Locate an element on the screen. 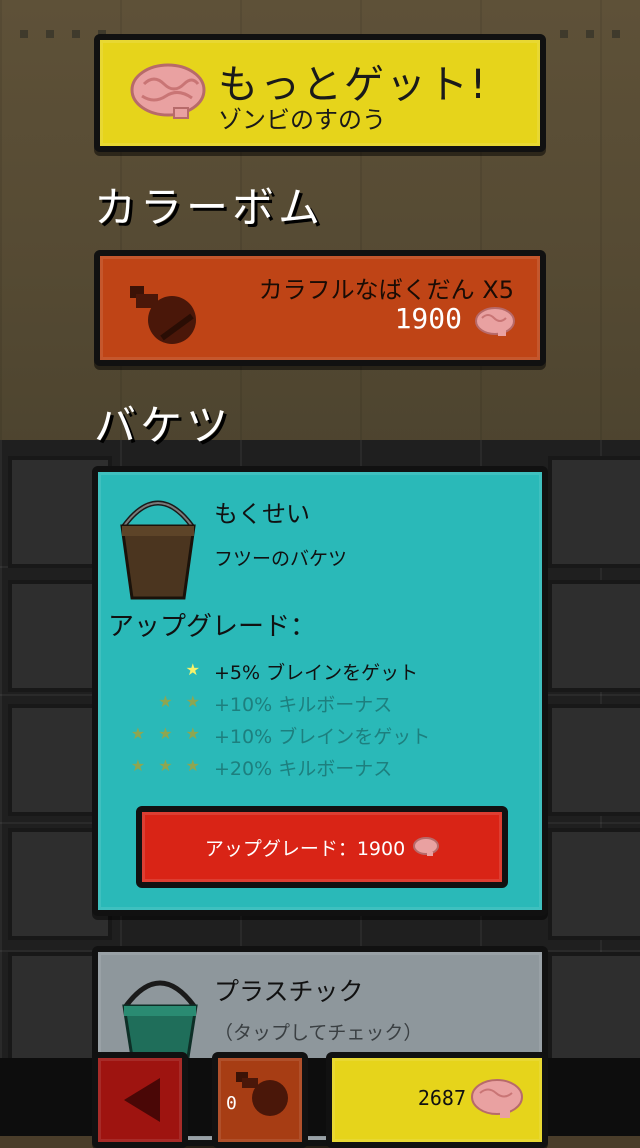 The width and height of the screenshot is (640, 1148). wooden-bucket-icon is located at coordinates (158, 550).